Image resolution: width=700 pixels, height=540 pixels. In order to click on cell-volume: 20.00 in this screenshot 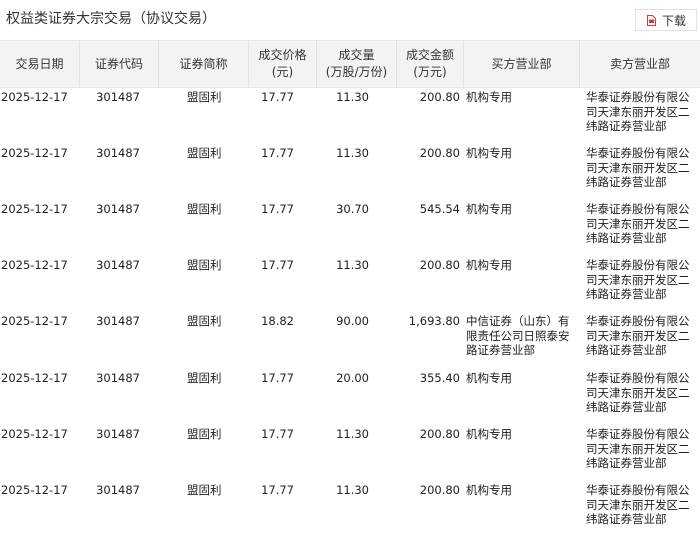, I will do `click(352, 378)`.